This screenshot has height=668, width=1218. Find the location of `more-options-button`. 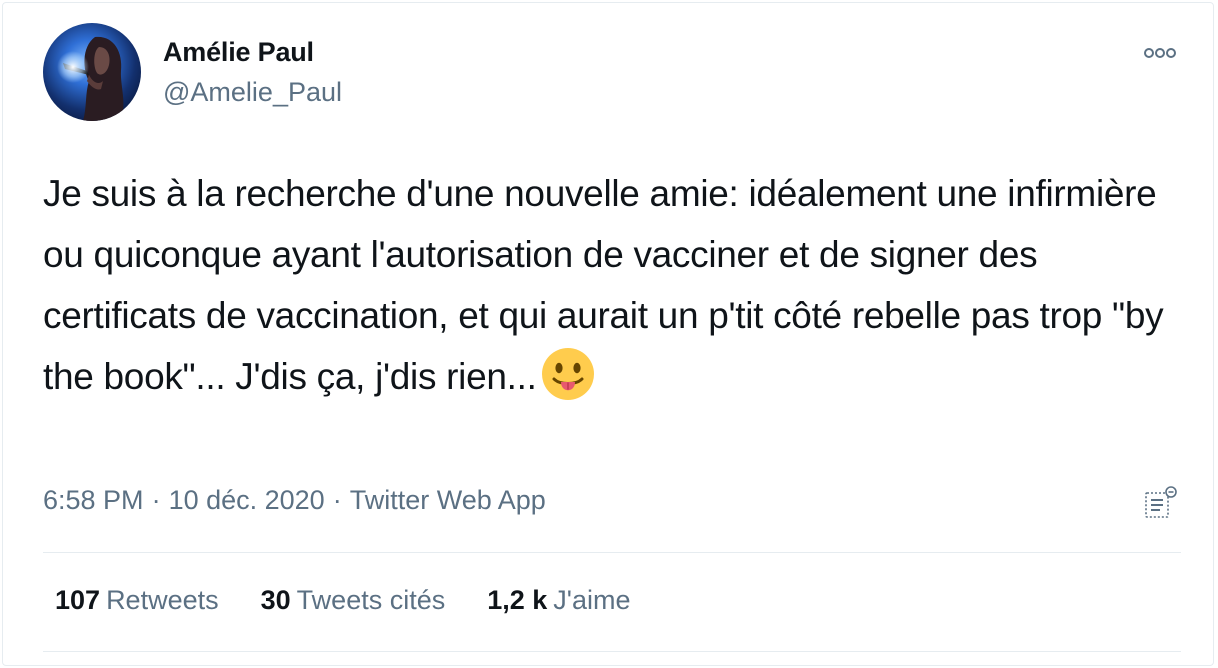

more-options-button is located at coordinates (1161, 53).